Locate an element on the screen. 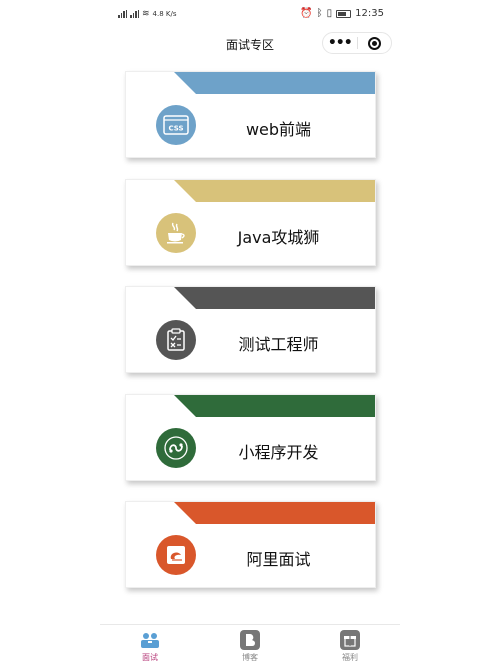  bluetooth-icon: ᛒ is located at coordinates (319, 13).